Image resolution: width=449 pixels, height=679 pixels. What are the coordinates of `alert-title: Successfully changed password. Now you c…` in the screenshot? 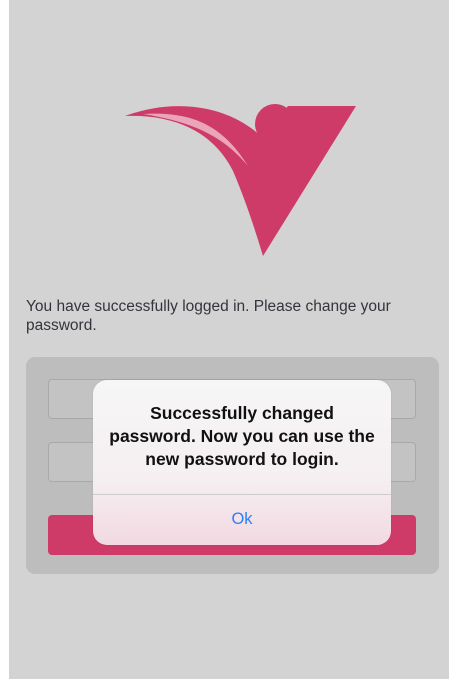 It's located at (242, 436).